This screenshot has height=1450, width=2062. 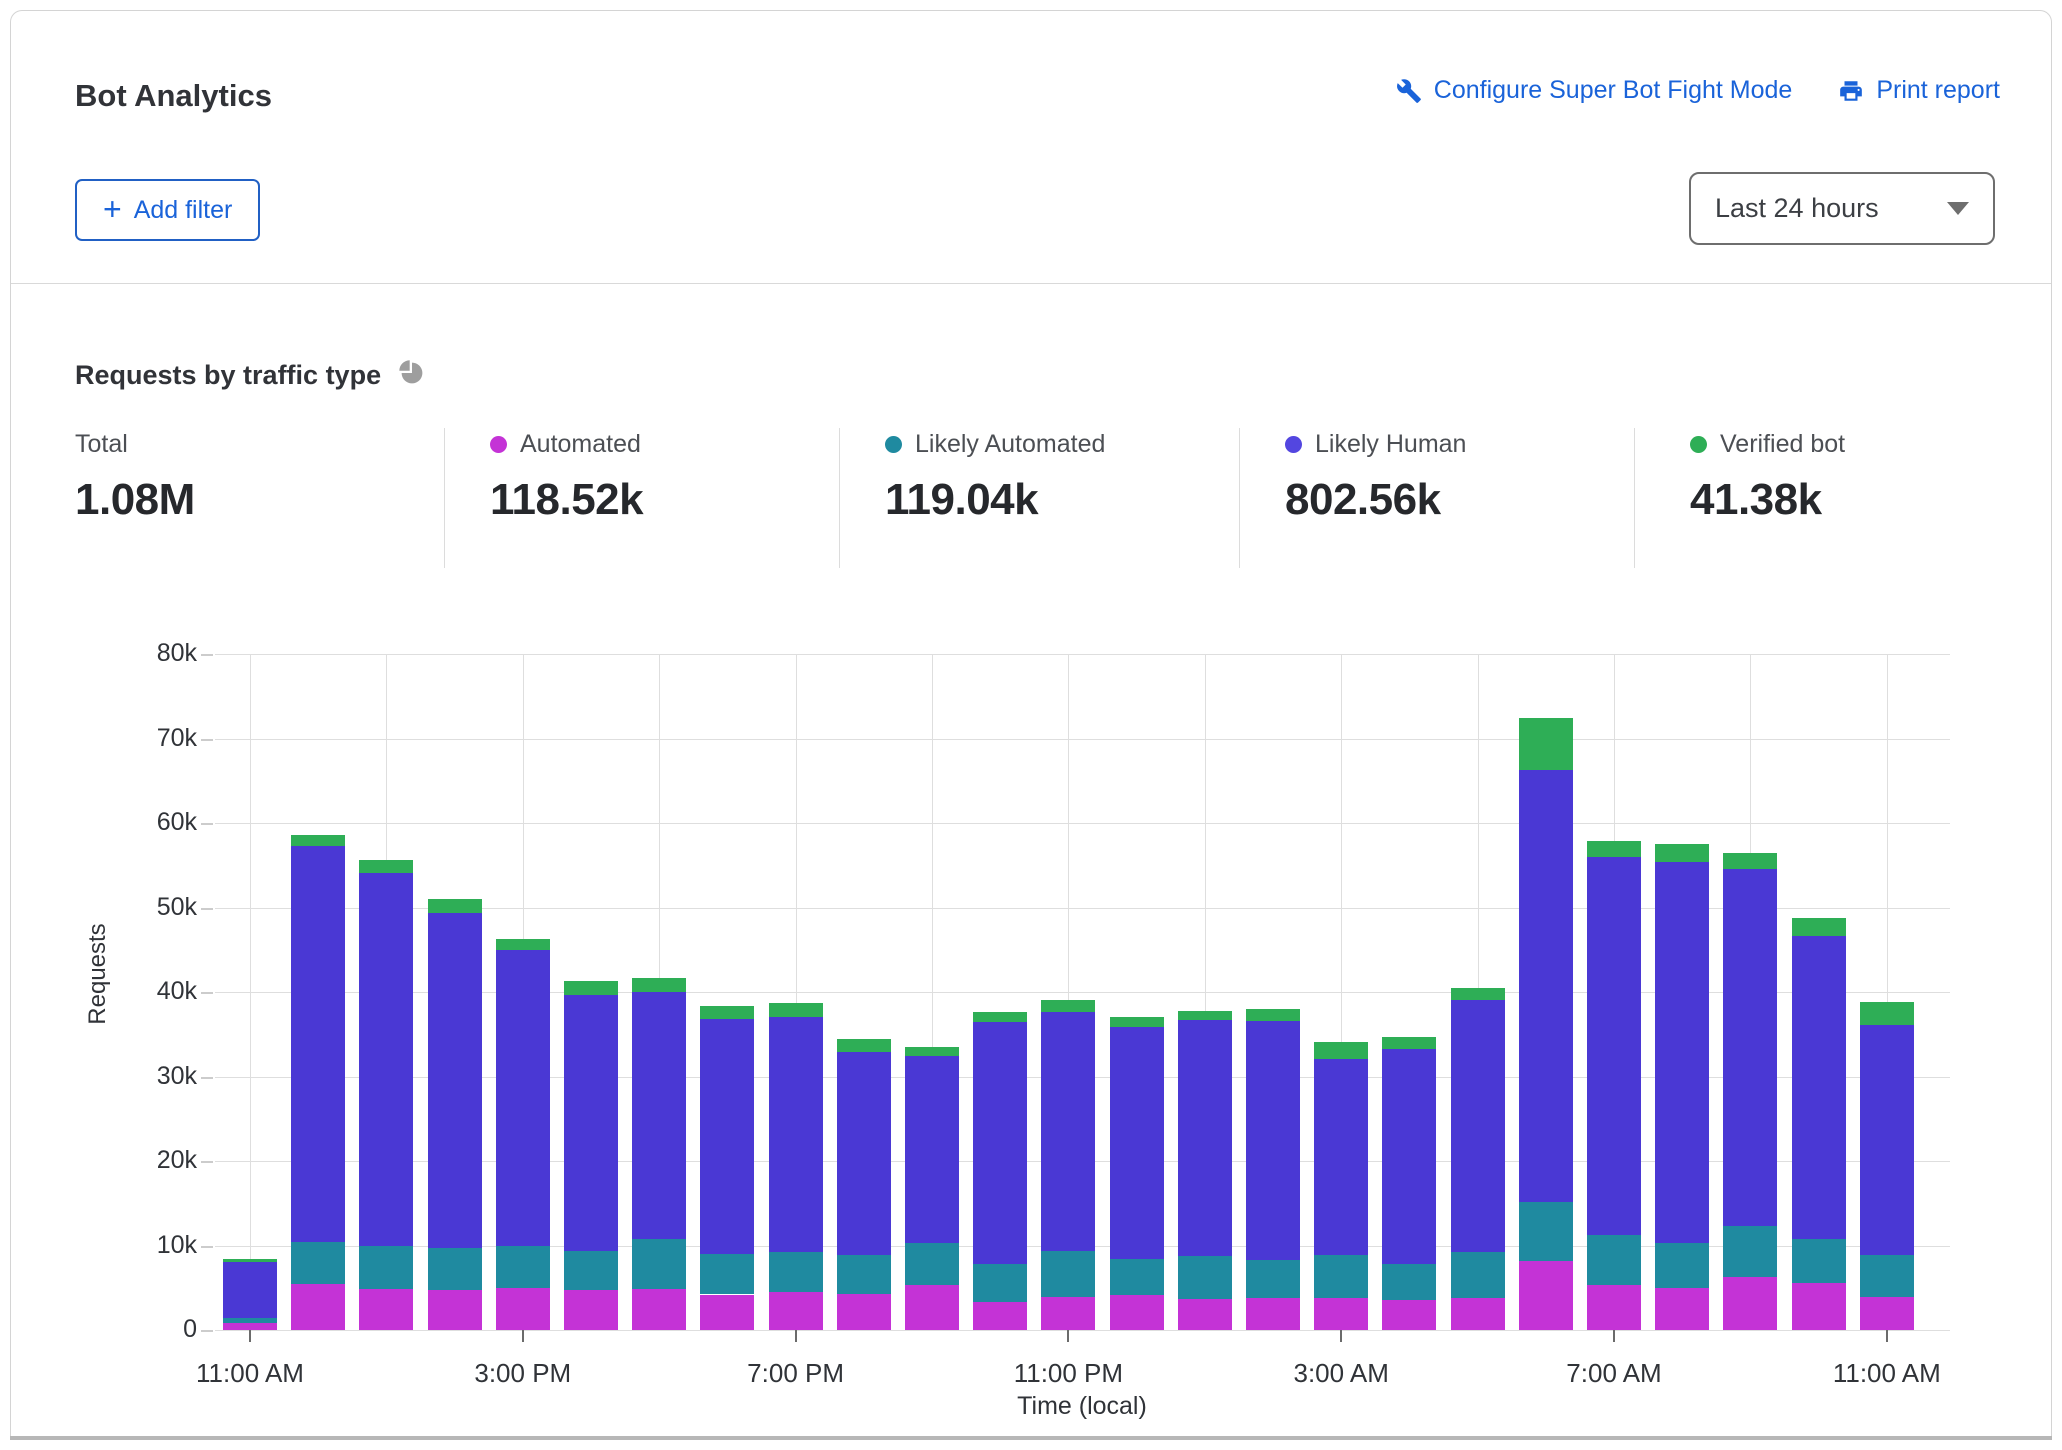 I want to click on add-filter-button: + Add filter, so click(x=168, y=210).